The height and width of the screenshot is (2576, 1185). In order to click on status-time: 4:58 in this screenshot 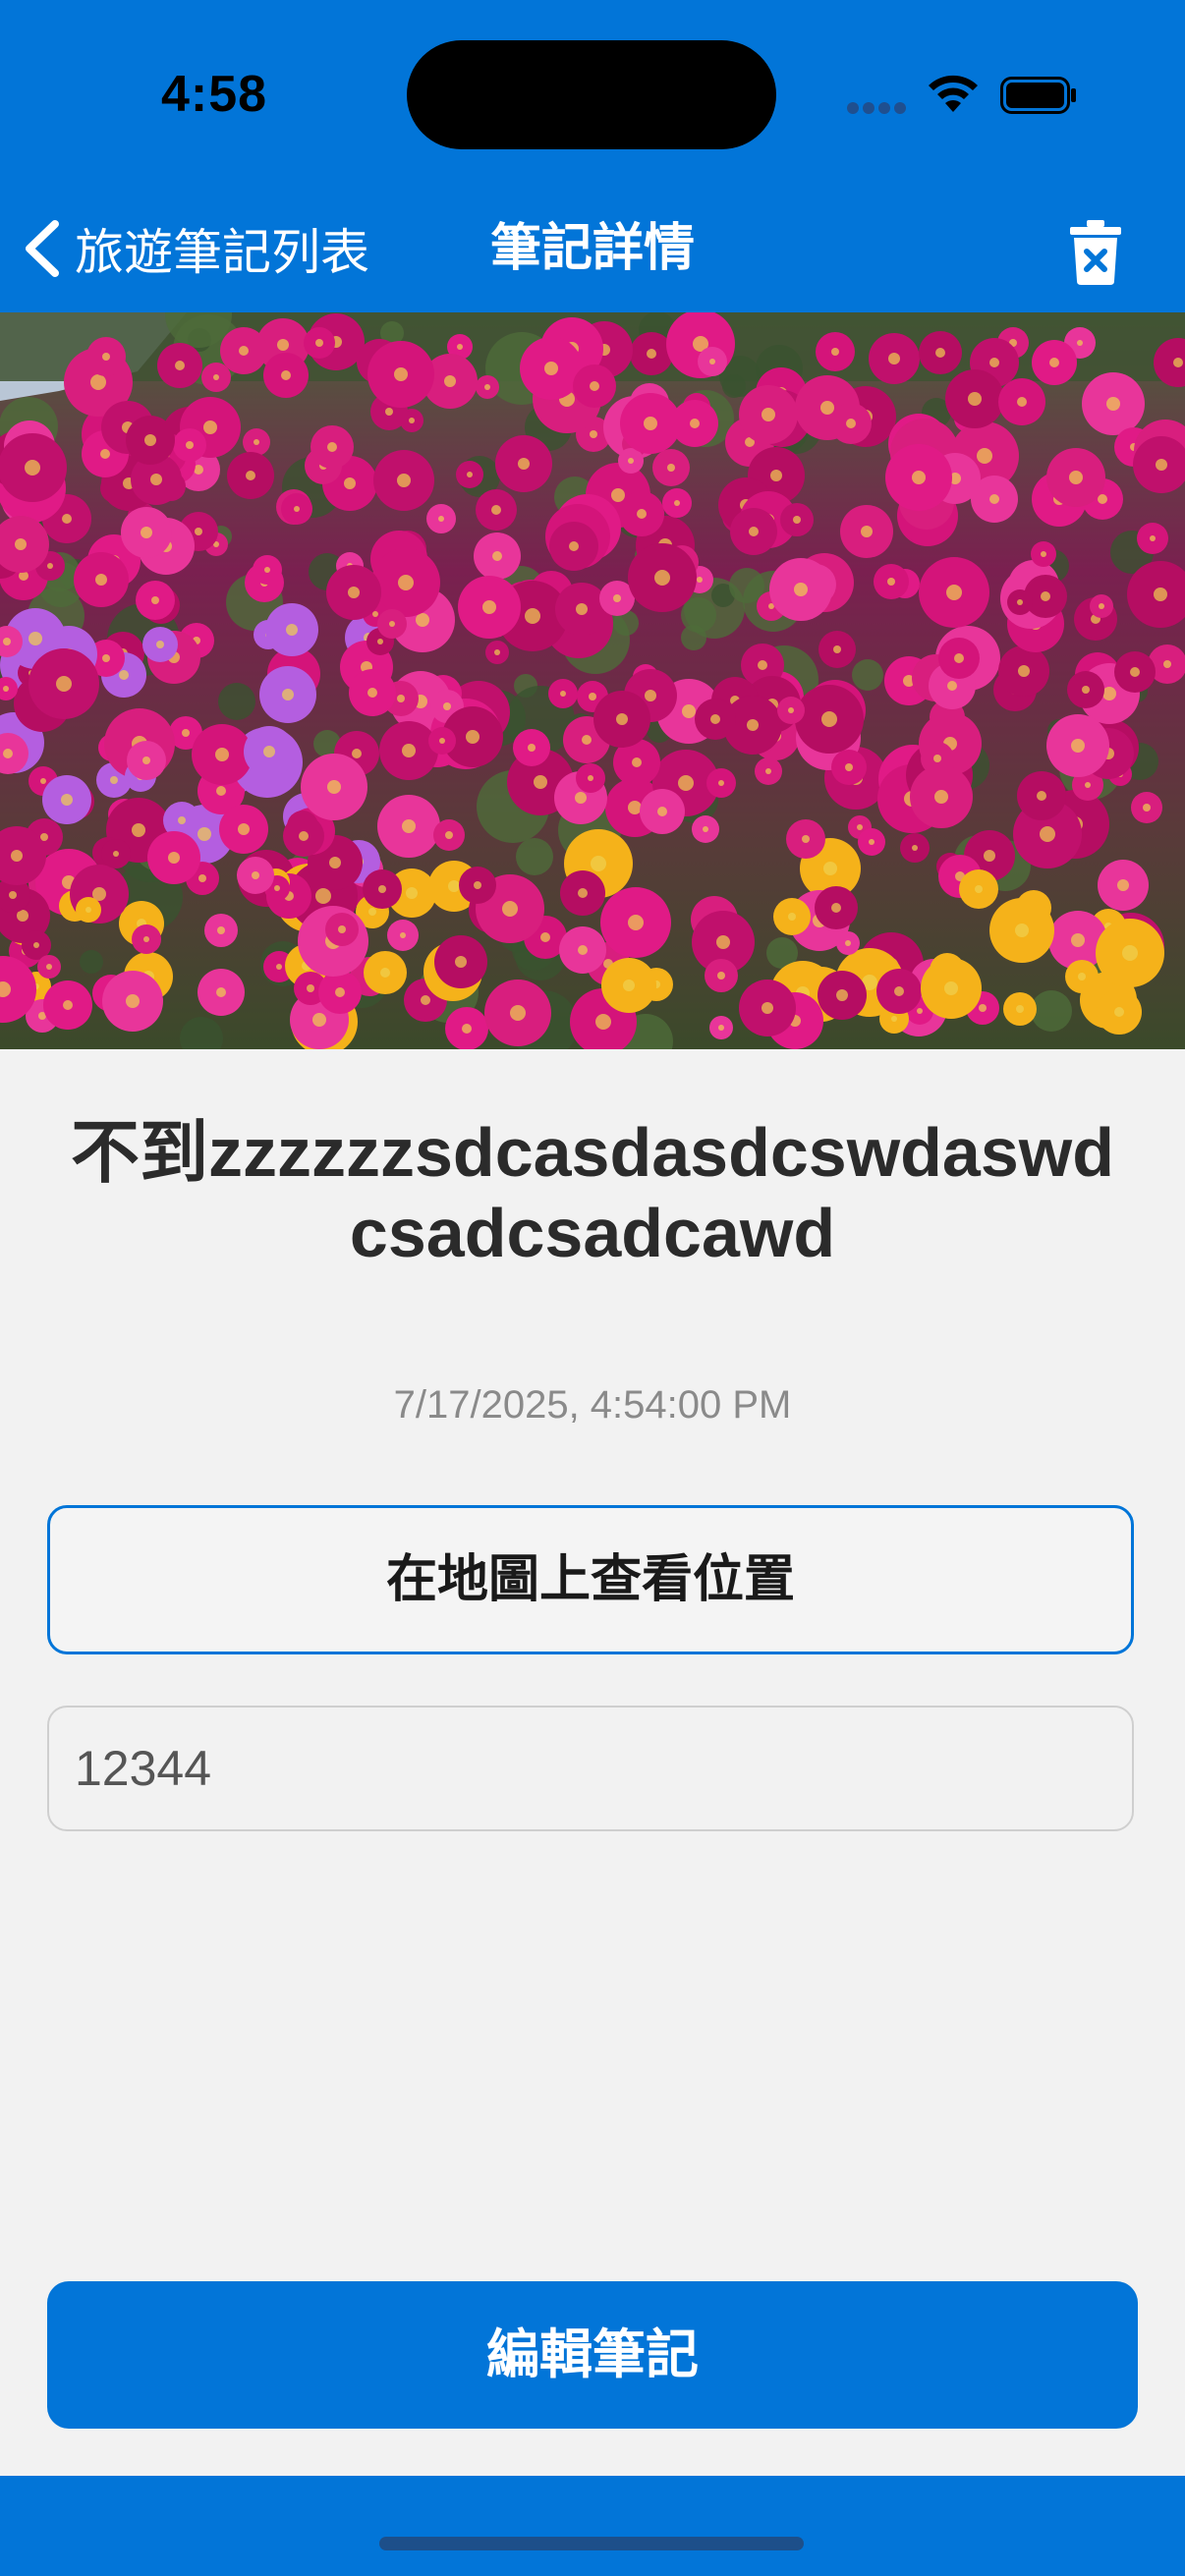, I will do `click(215, 94)`.